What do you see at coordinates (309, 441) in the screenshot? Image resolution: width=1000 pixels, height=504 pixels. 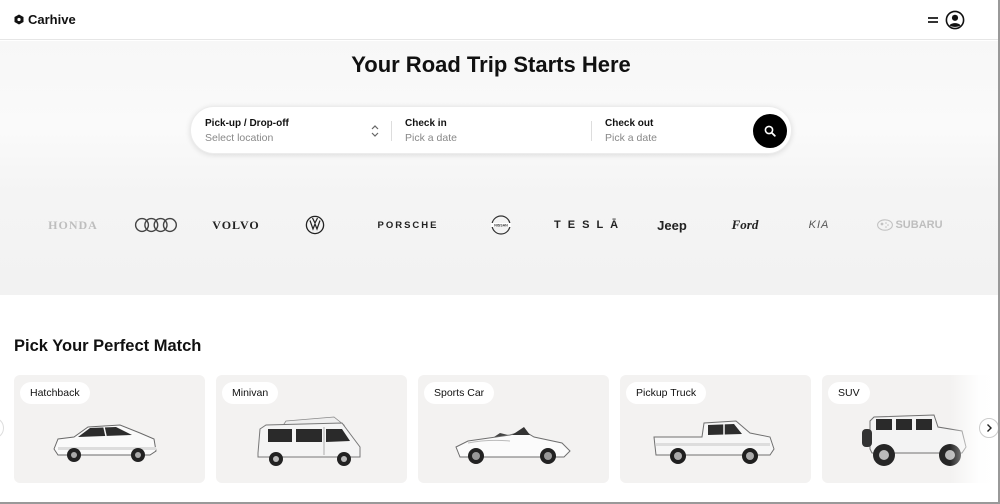 I see `minivan-car-image` at bounding box center [309, 441].